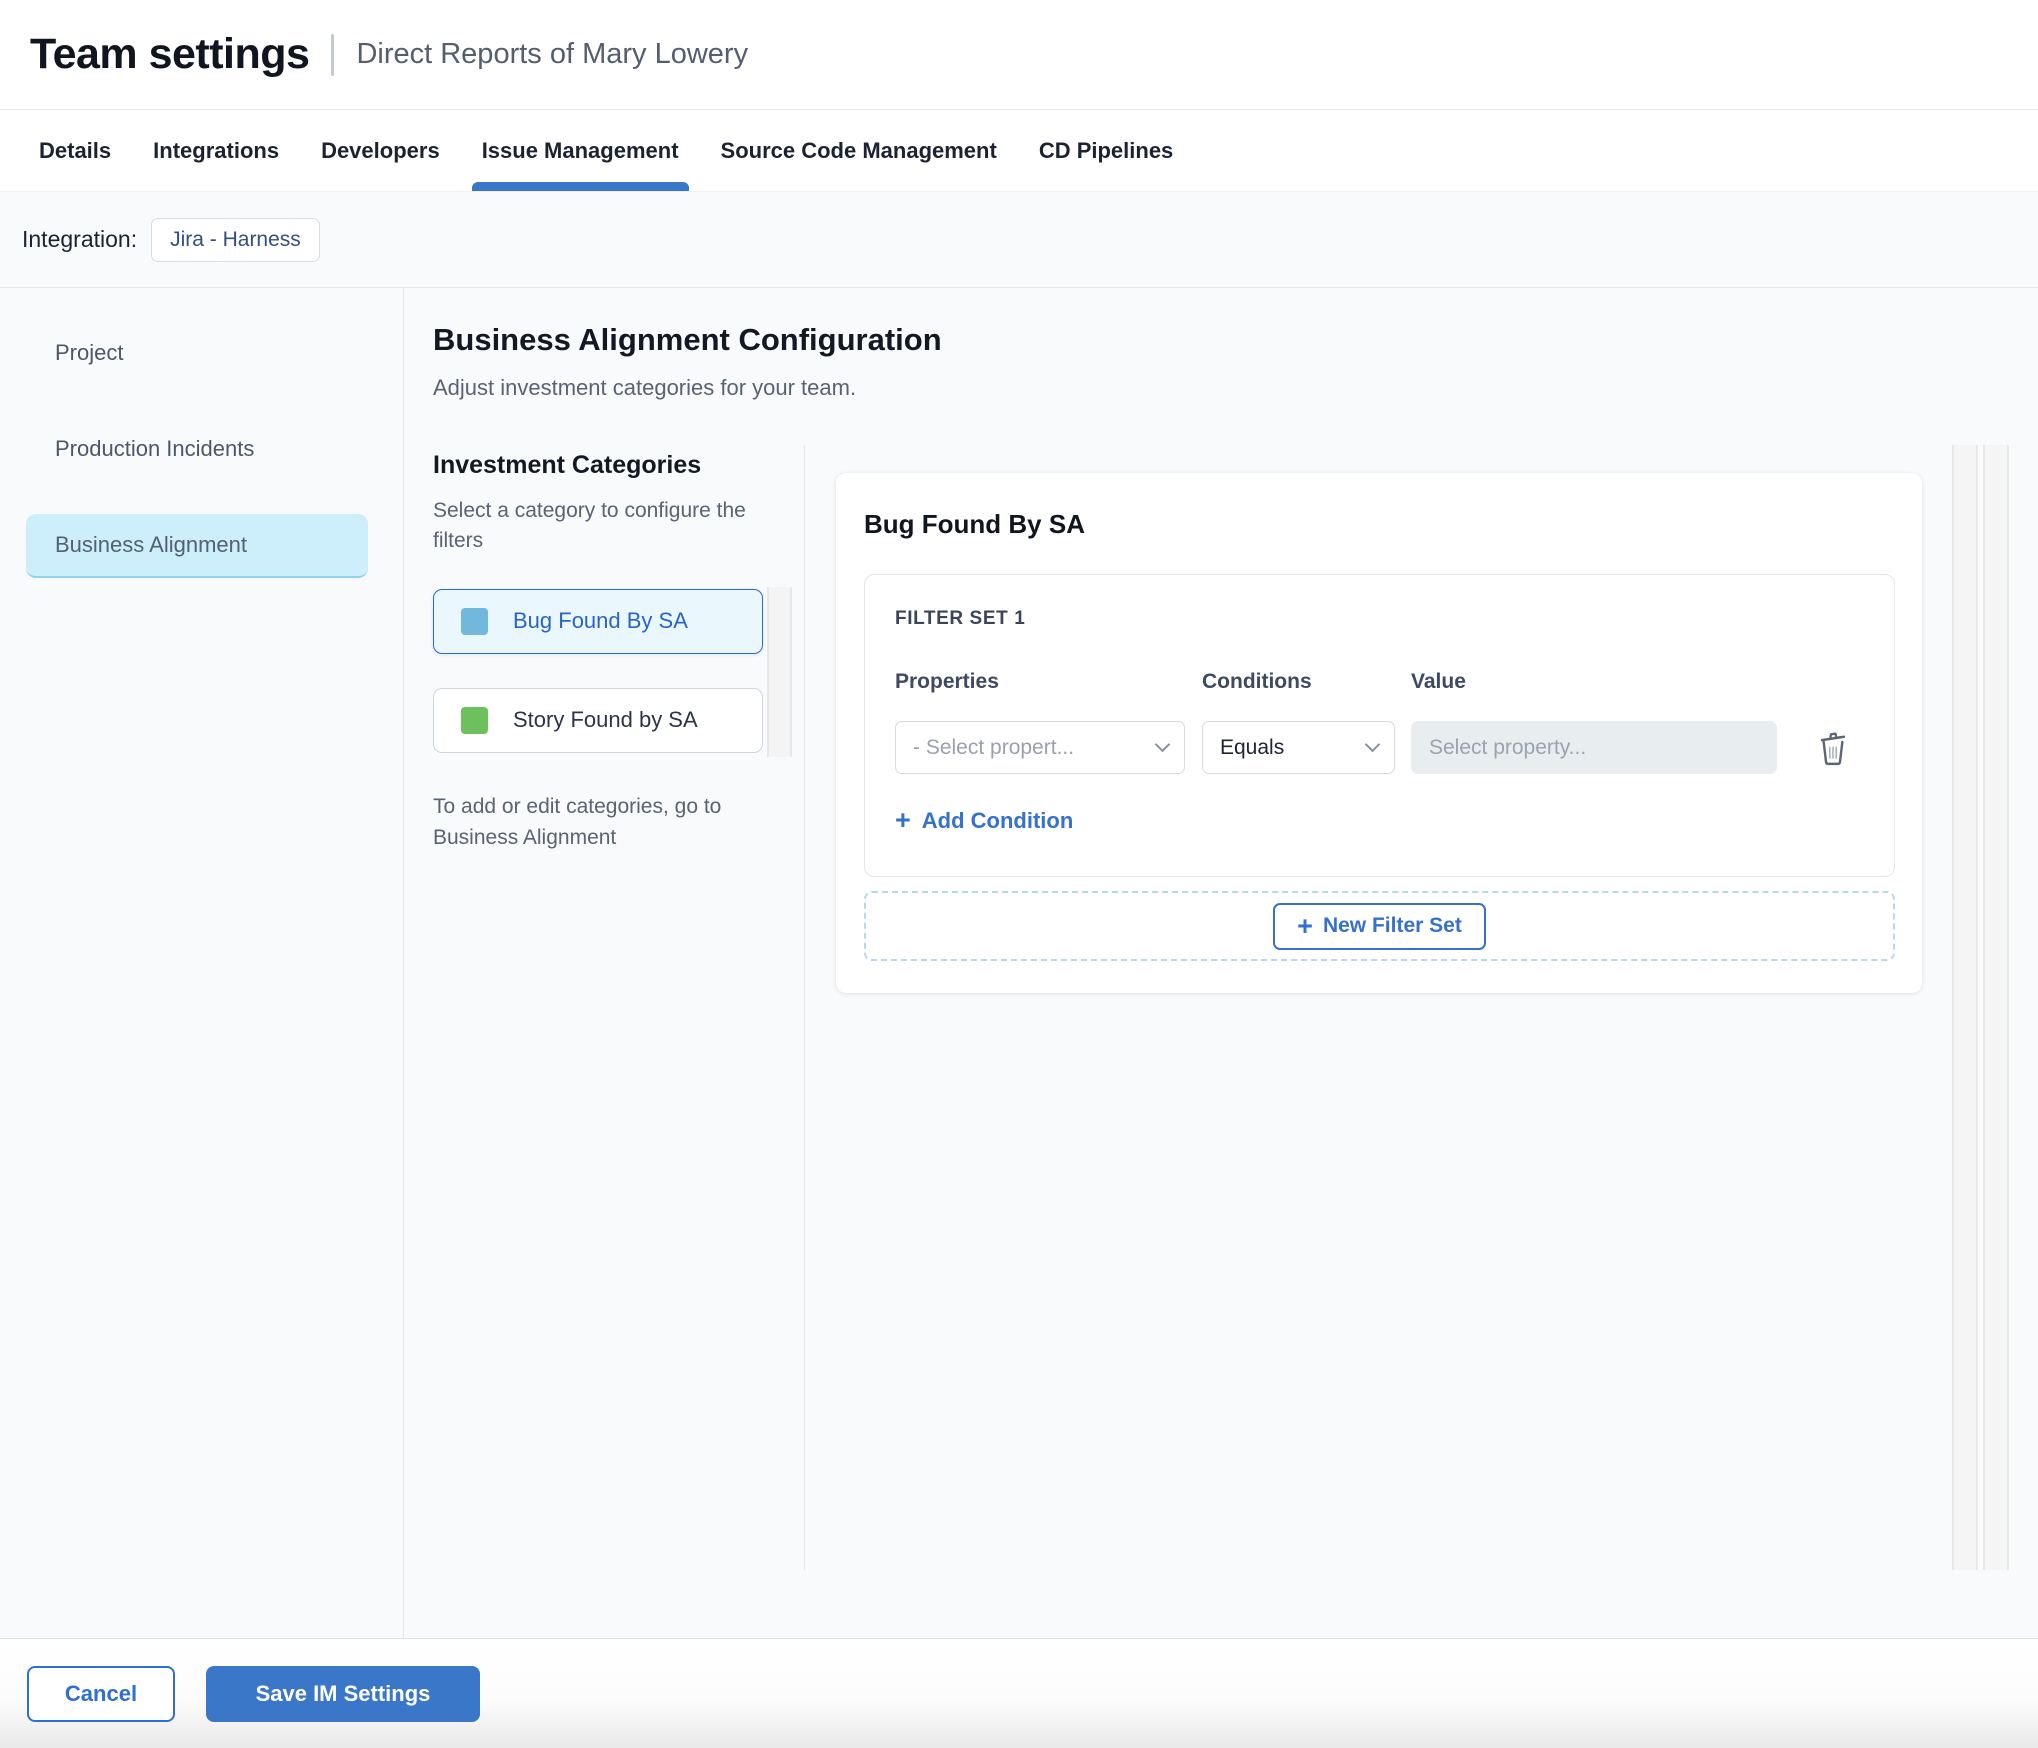 This screenshot has width=2038, height=1748. I want to click on category-list-scrollbar, so click(779, 671).